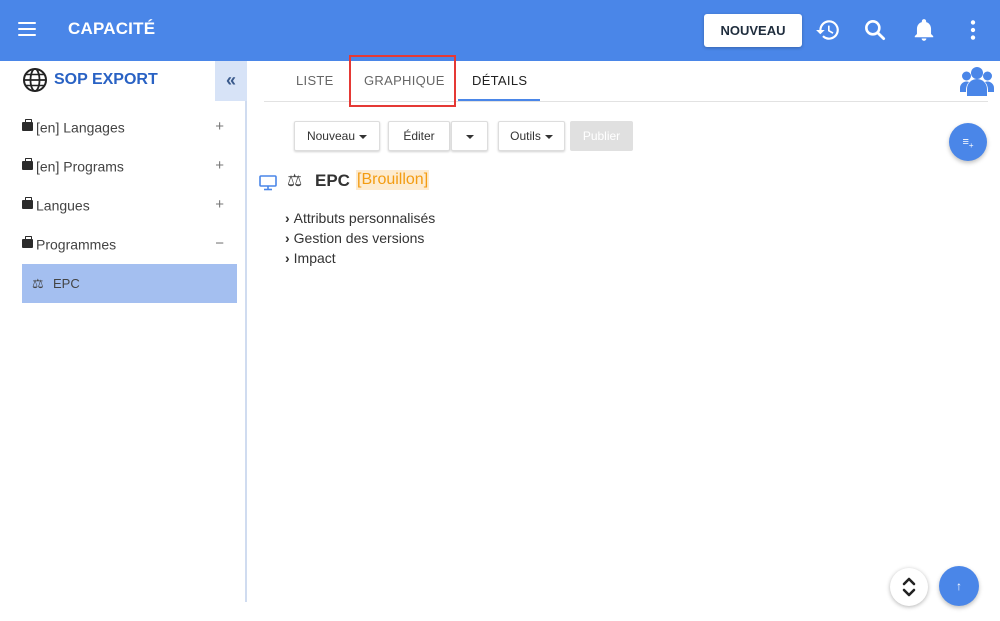  I want to click on active-tab-indicator, so click(499, 100).